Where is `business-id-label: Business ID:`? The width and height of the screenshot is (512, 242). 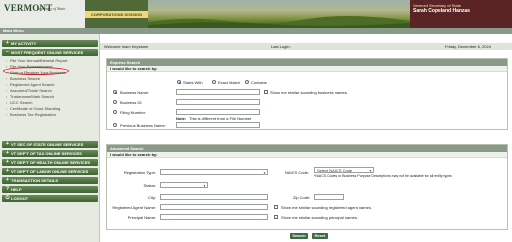
business-id-label: Business ID: is located at coordinates (131, 102).